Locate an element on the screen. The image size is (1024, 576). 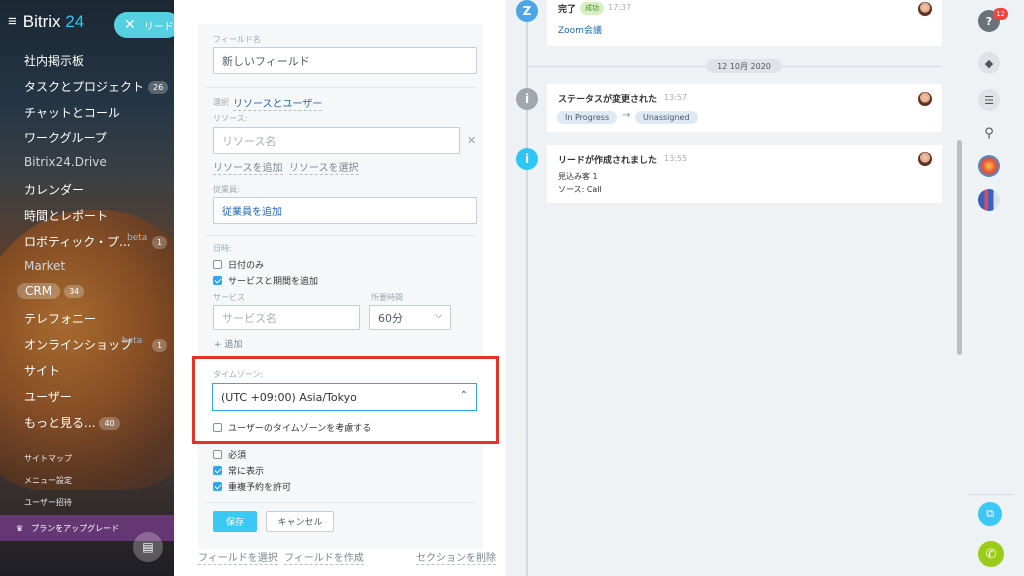
clear-resource-icon: ✕ is located at coordinates (471, 140).